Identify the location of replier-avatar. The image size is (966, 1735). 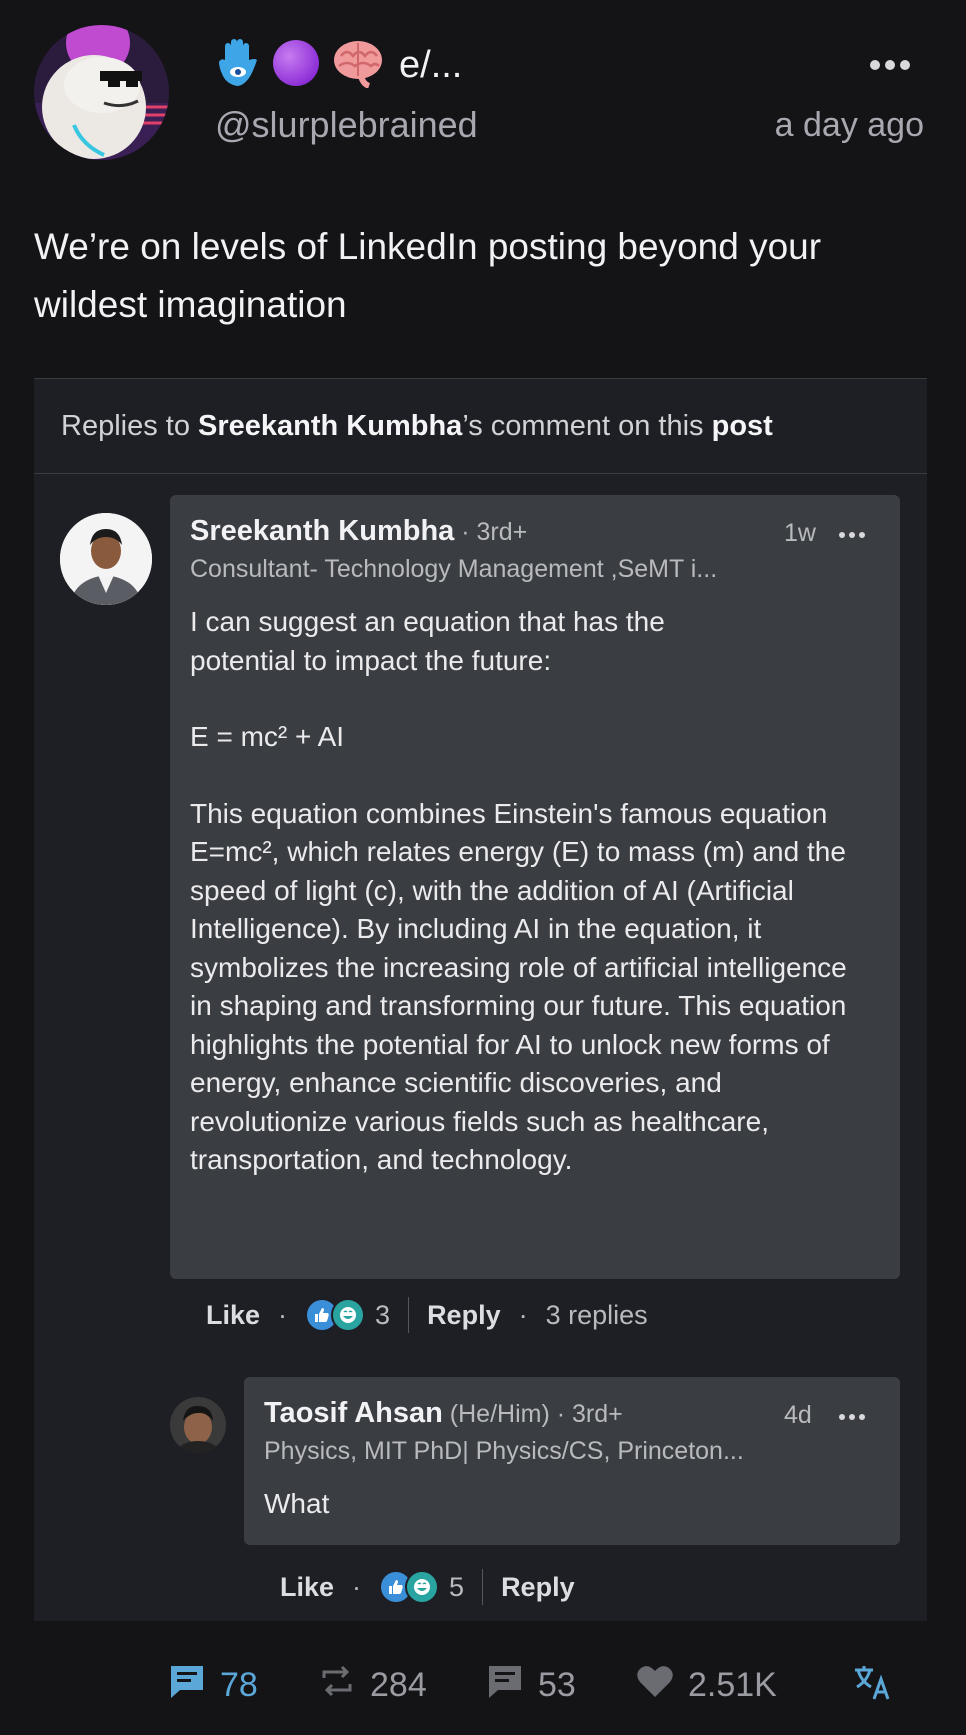
(198, 1425).